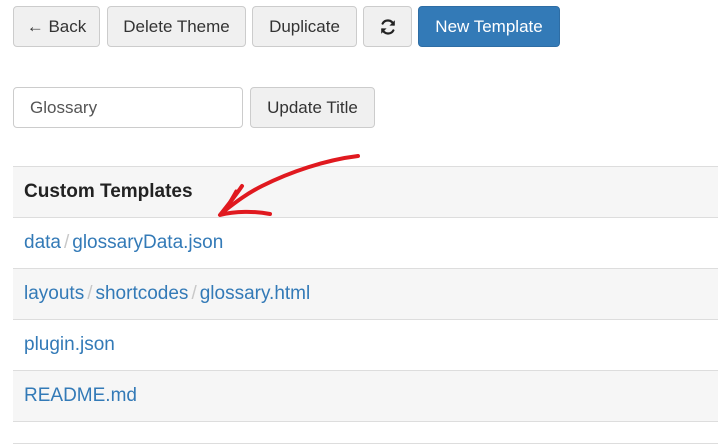 The height and width of the screenshot is (447, 718). Describe the element at coordinates (54, 294) in the screenshot. I see `path-segment-link: layouts` at that location.